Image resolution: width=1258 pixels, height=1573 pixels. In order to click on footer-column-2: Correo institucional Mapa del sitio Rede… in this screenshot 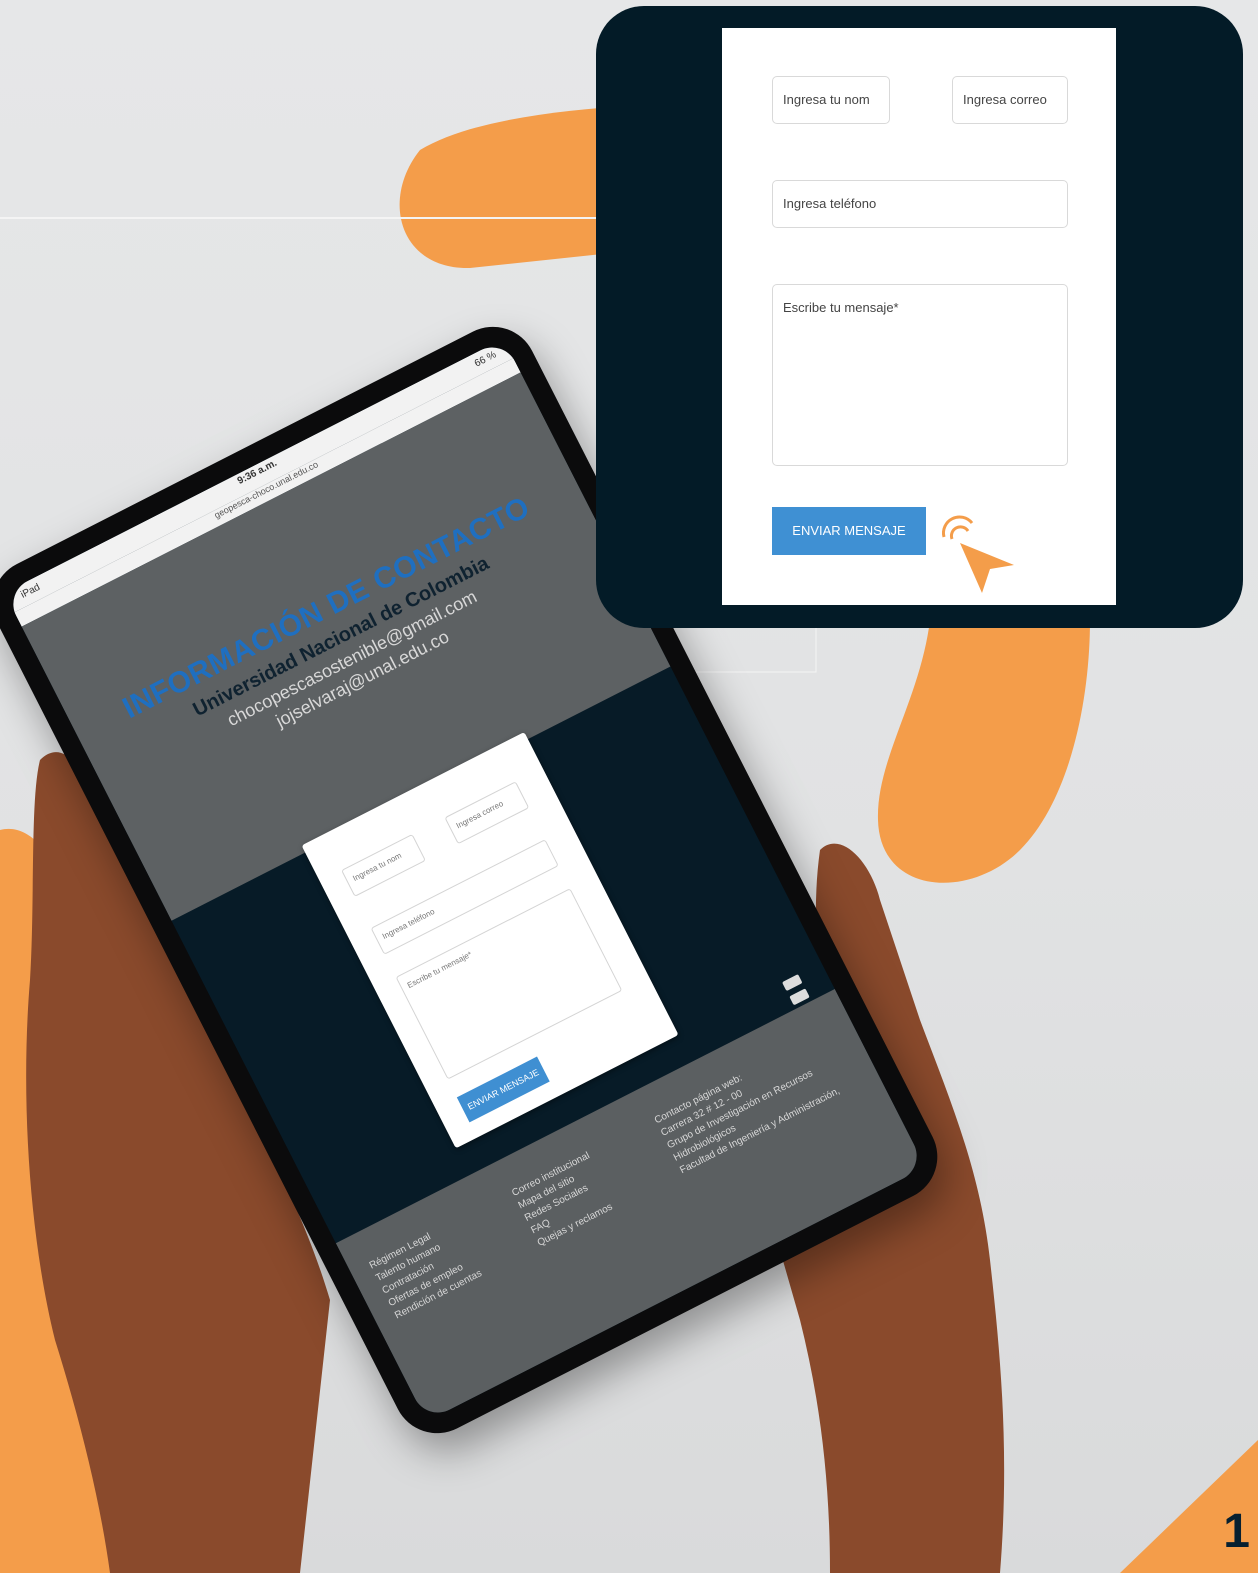, I will do `click(564, 1199)`.